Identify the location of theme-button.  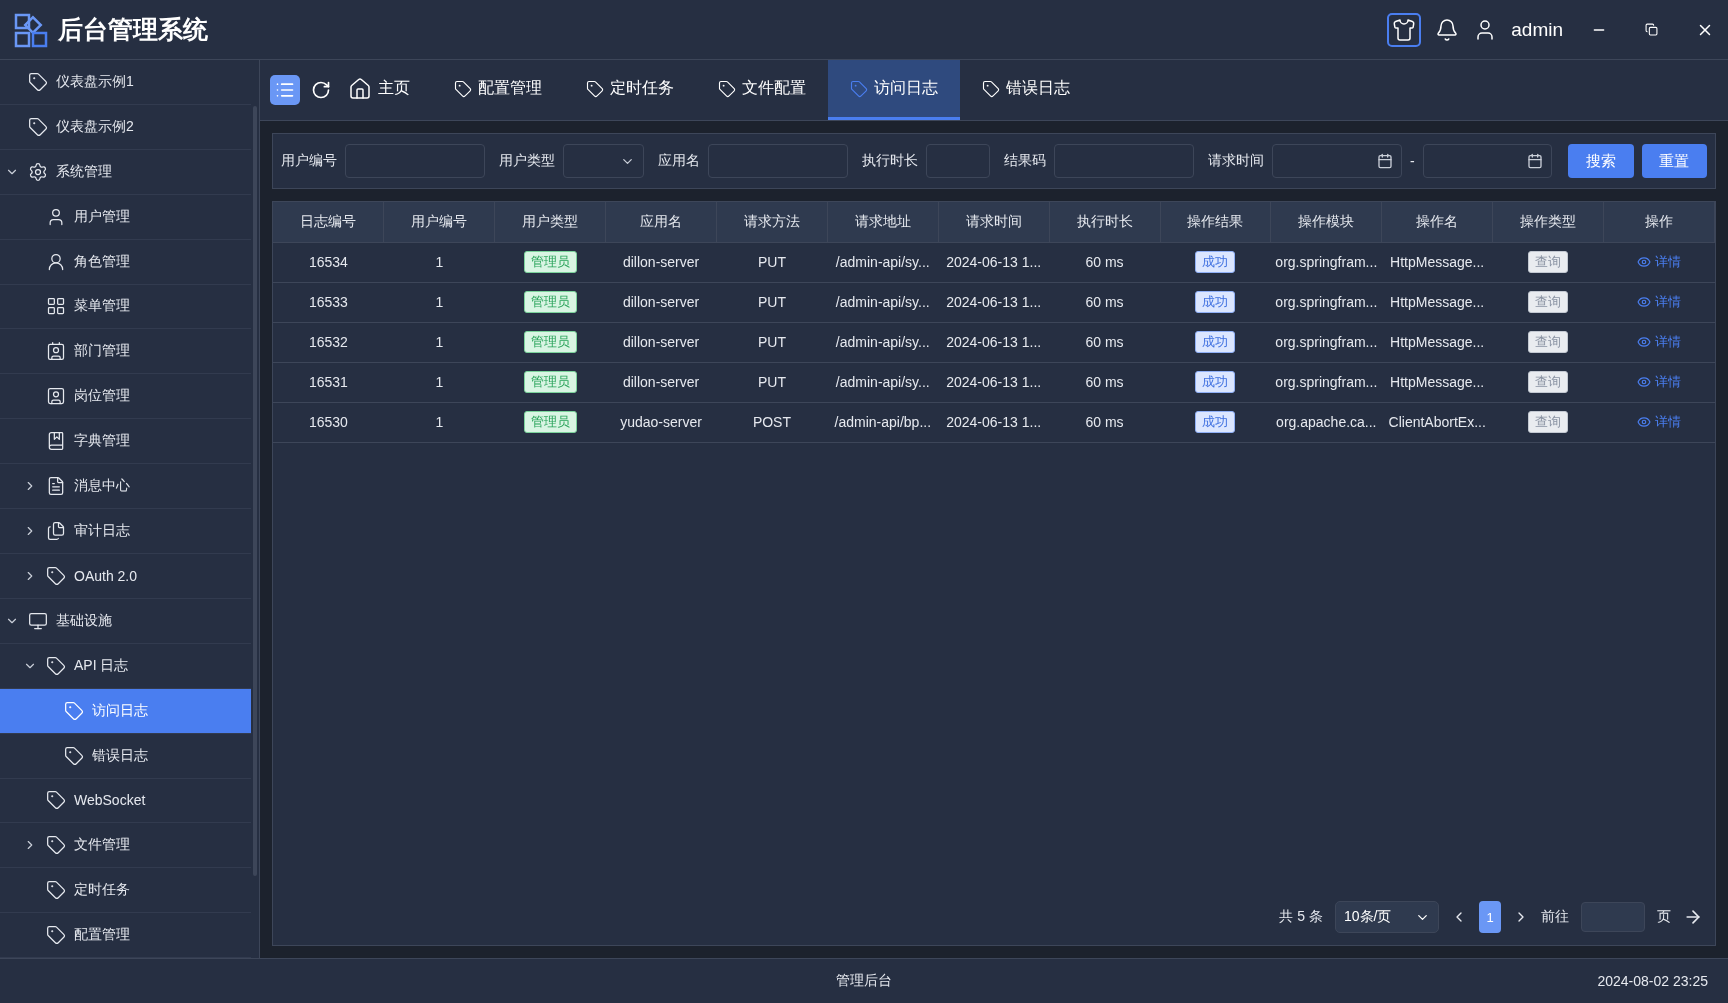
(1404, 29).